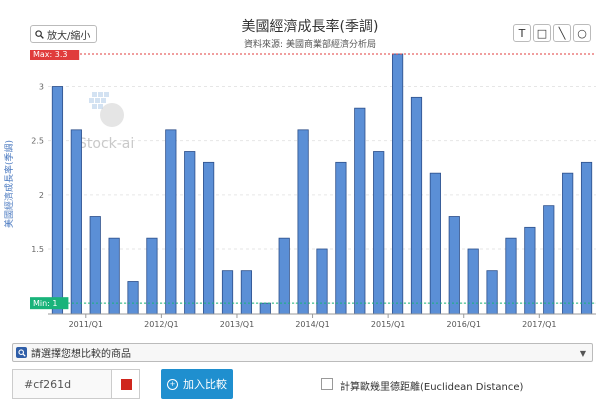 The image size is (600, 403). I want to click on rectangle-tool-button: □, so click(542, 33).